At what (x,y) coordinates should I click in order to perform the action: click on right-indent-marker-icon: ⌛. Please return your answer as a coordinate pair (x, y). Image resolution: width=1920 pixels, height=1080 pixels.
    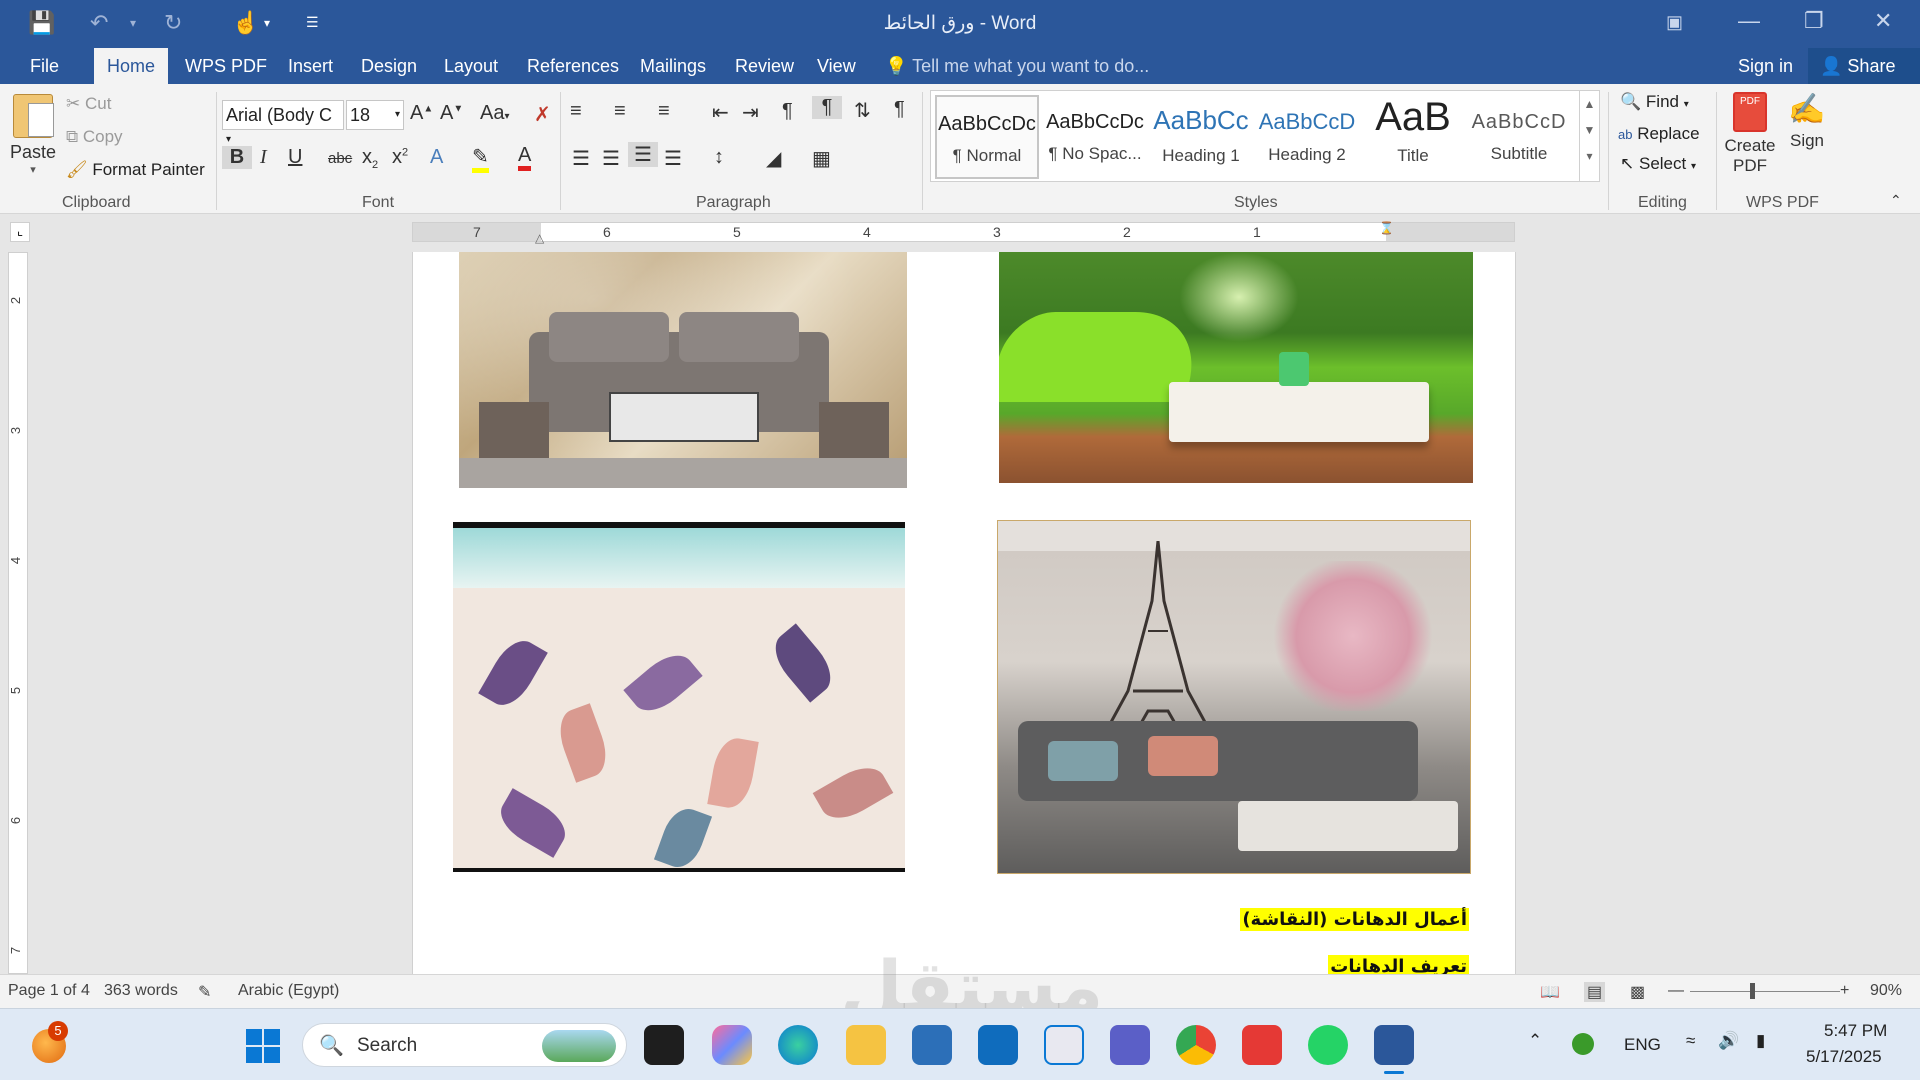
    Looking at the image, I should click on (1386, 228).